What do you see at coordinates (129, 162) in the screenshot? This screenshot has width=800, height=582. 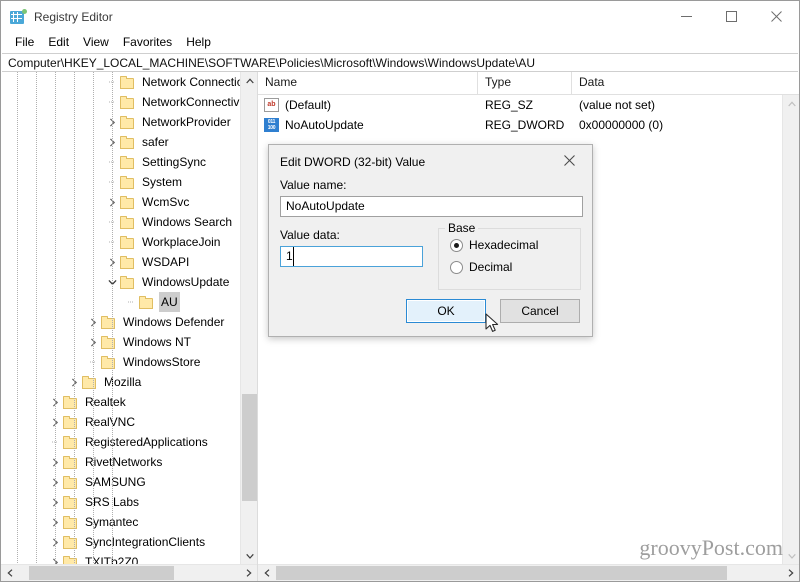 I see `tree-item-settingsync: SettingSync` at bounding box center [129, 162].